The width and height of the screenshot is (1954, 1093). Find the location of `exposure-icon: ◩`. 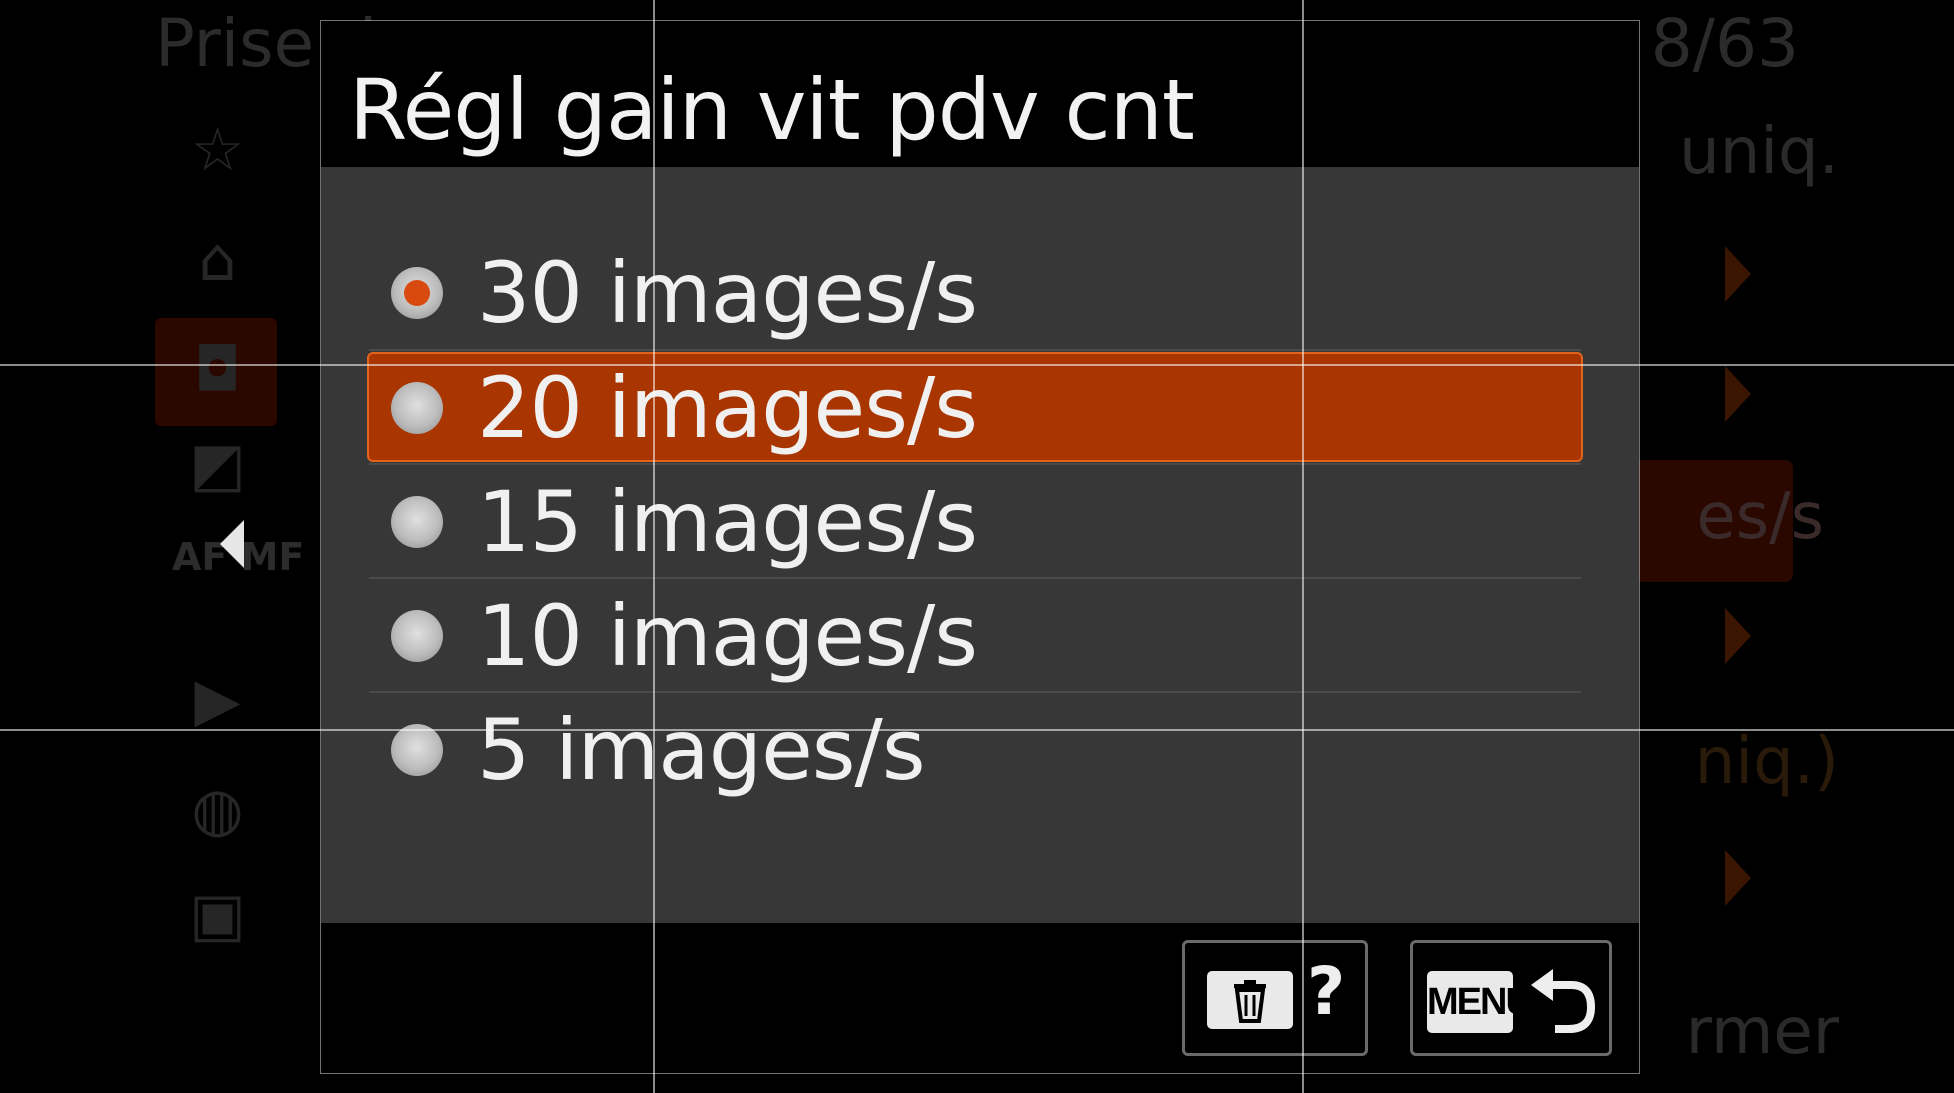

exposure-icon: ◩ is located at coordinates (217, 465).